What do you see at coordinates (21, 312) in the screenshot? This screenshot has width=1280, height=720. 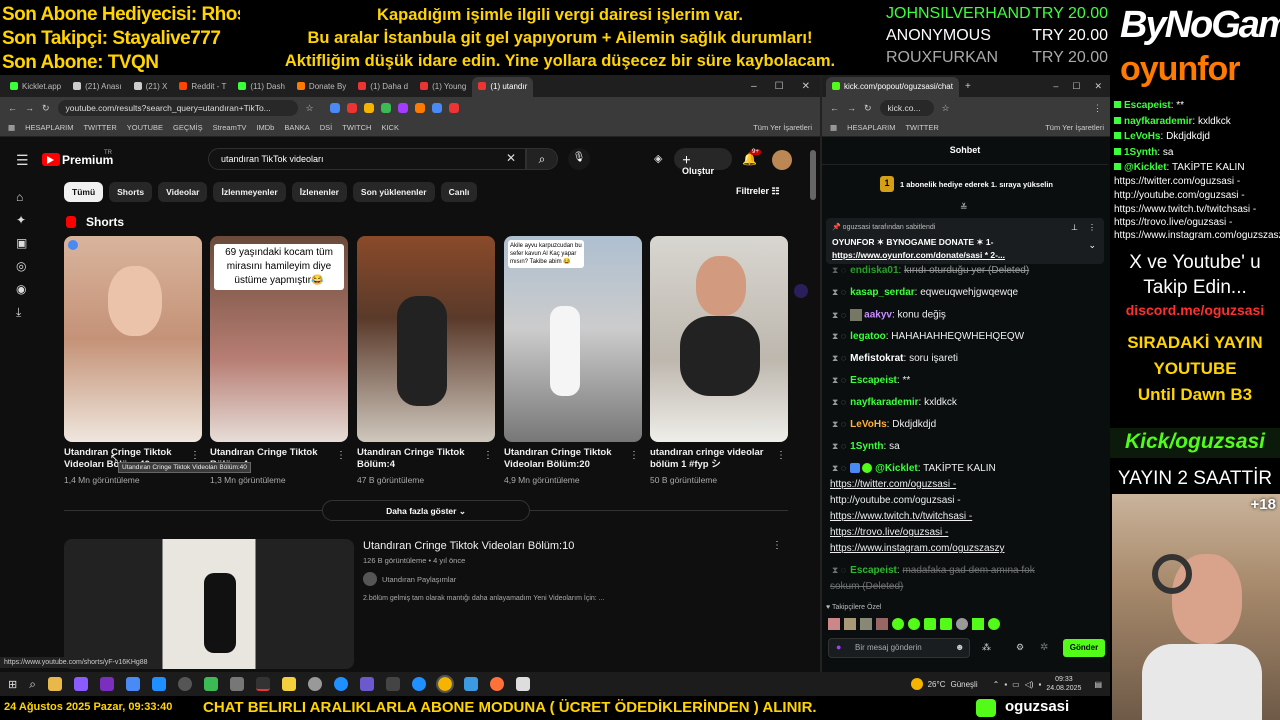 I see `downloads-icon: ⤓` at bounding box center [21, 312].